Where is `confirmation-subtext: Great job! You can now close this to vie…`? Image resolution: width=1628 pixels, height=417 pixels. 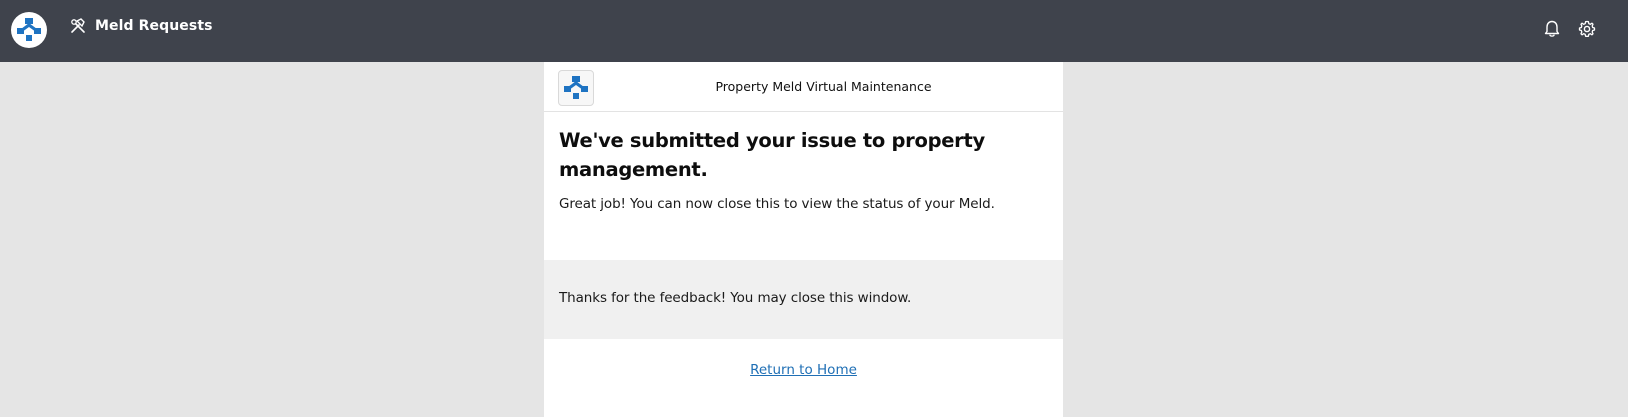 confirmation-subtext: Great job! You can now close this to vie… is located at coordinates (777, 204).